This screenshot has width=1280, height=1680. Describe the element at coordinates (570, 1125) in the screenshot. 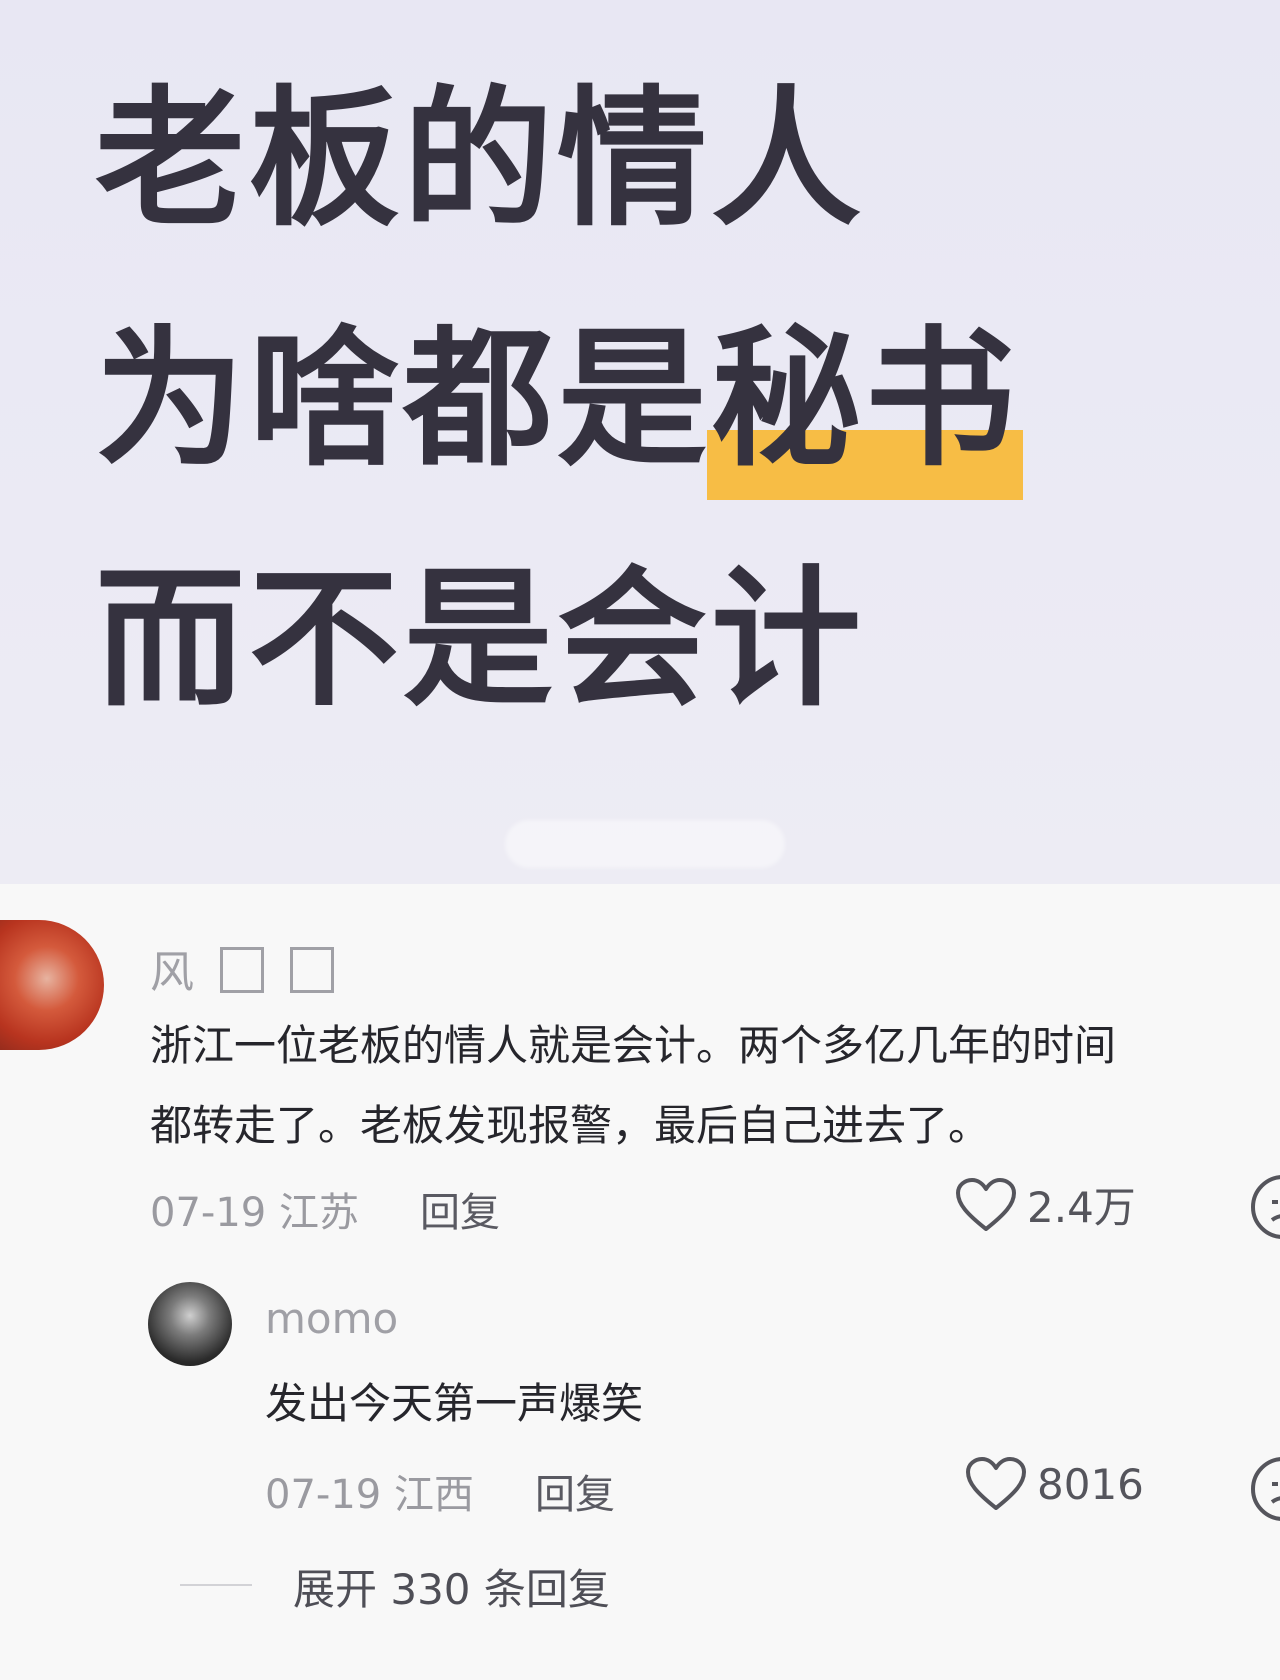

I see `comment-text-line: 都转走了。老板发现报警，最后自己进去了。` at that location.